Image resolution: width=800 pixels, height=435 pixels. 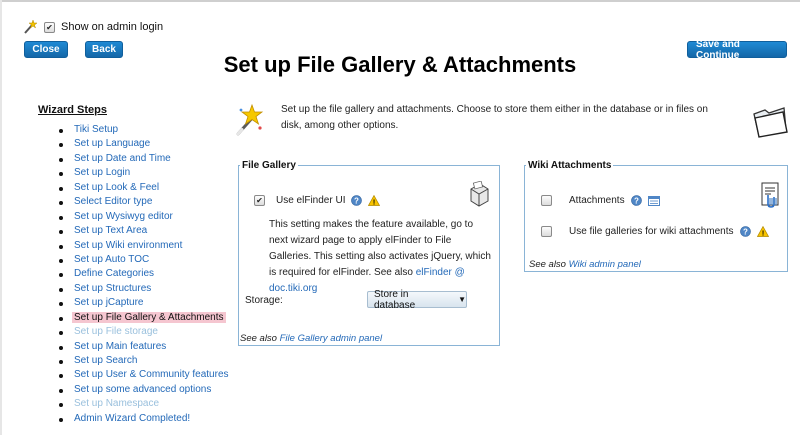 I want to click on wizard-step-item: Set up Namespace, so click(x=144, y=404).